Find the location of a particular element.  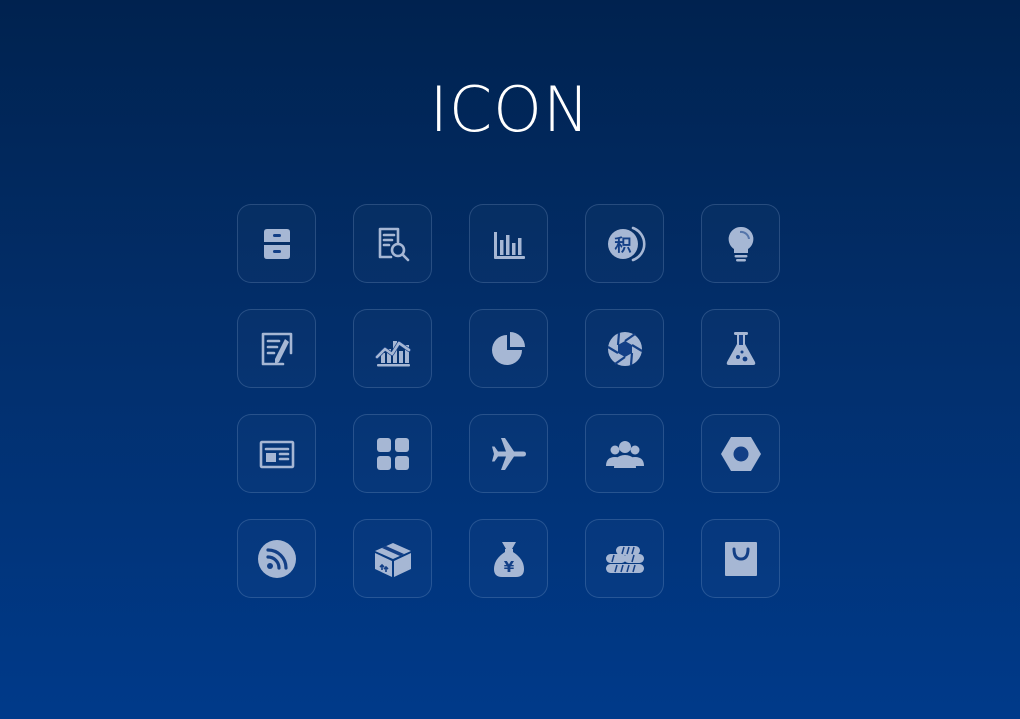

tile-group-users is located at coordinates (624, 453).